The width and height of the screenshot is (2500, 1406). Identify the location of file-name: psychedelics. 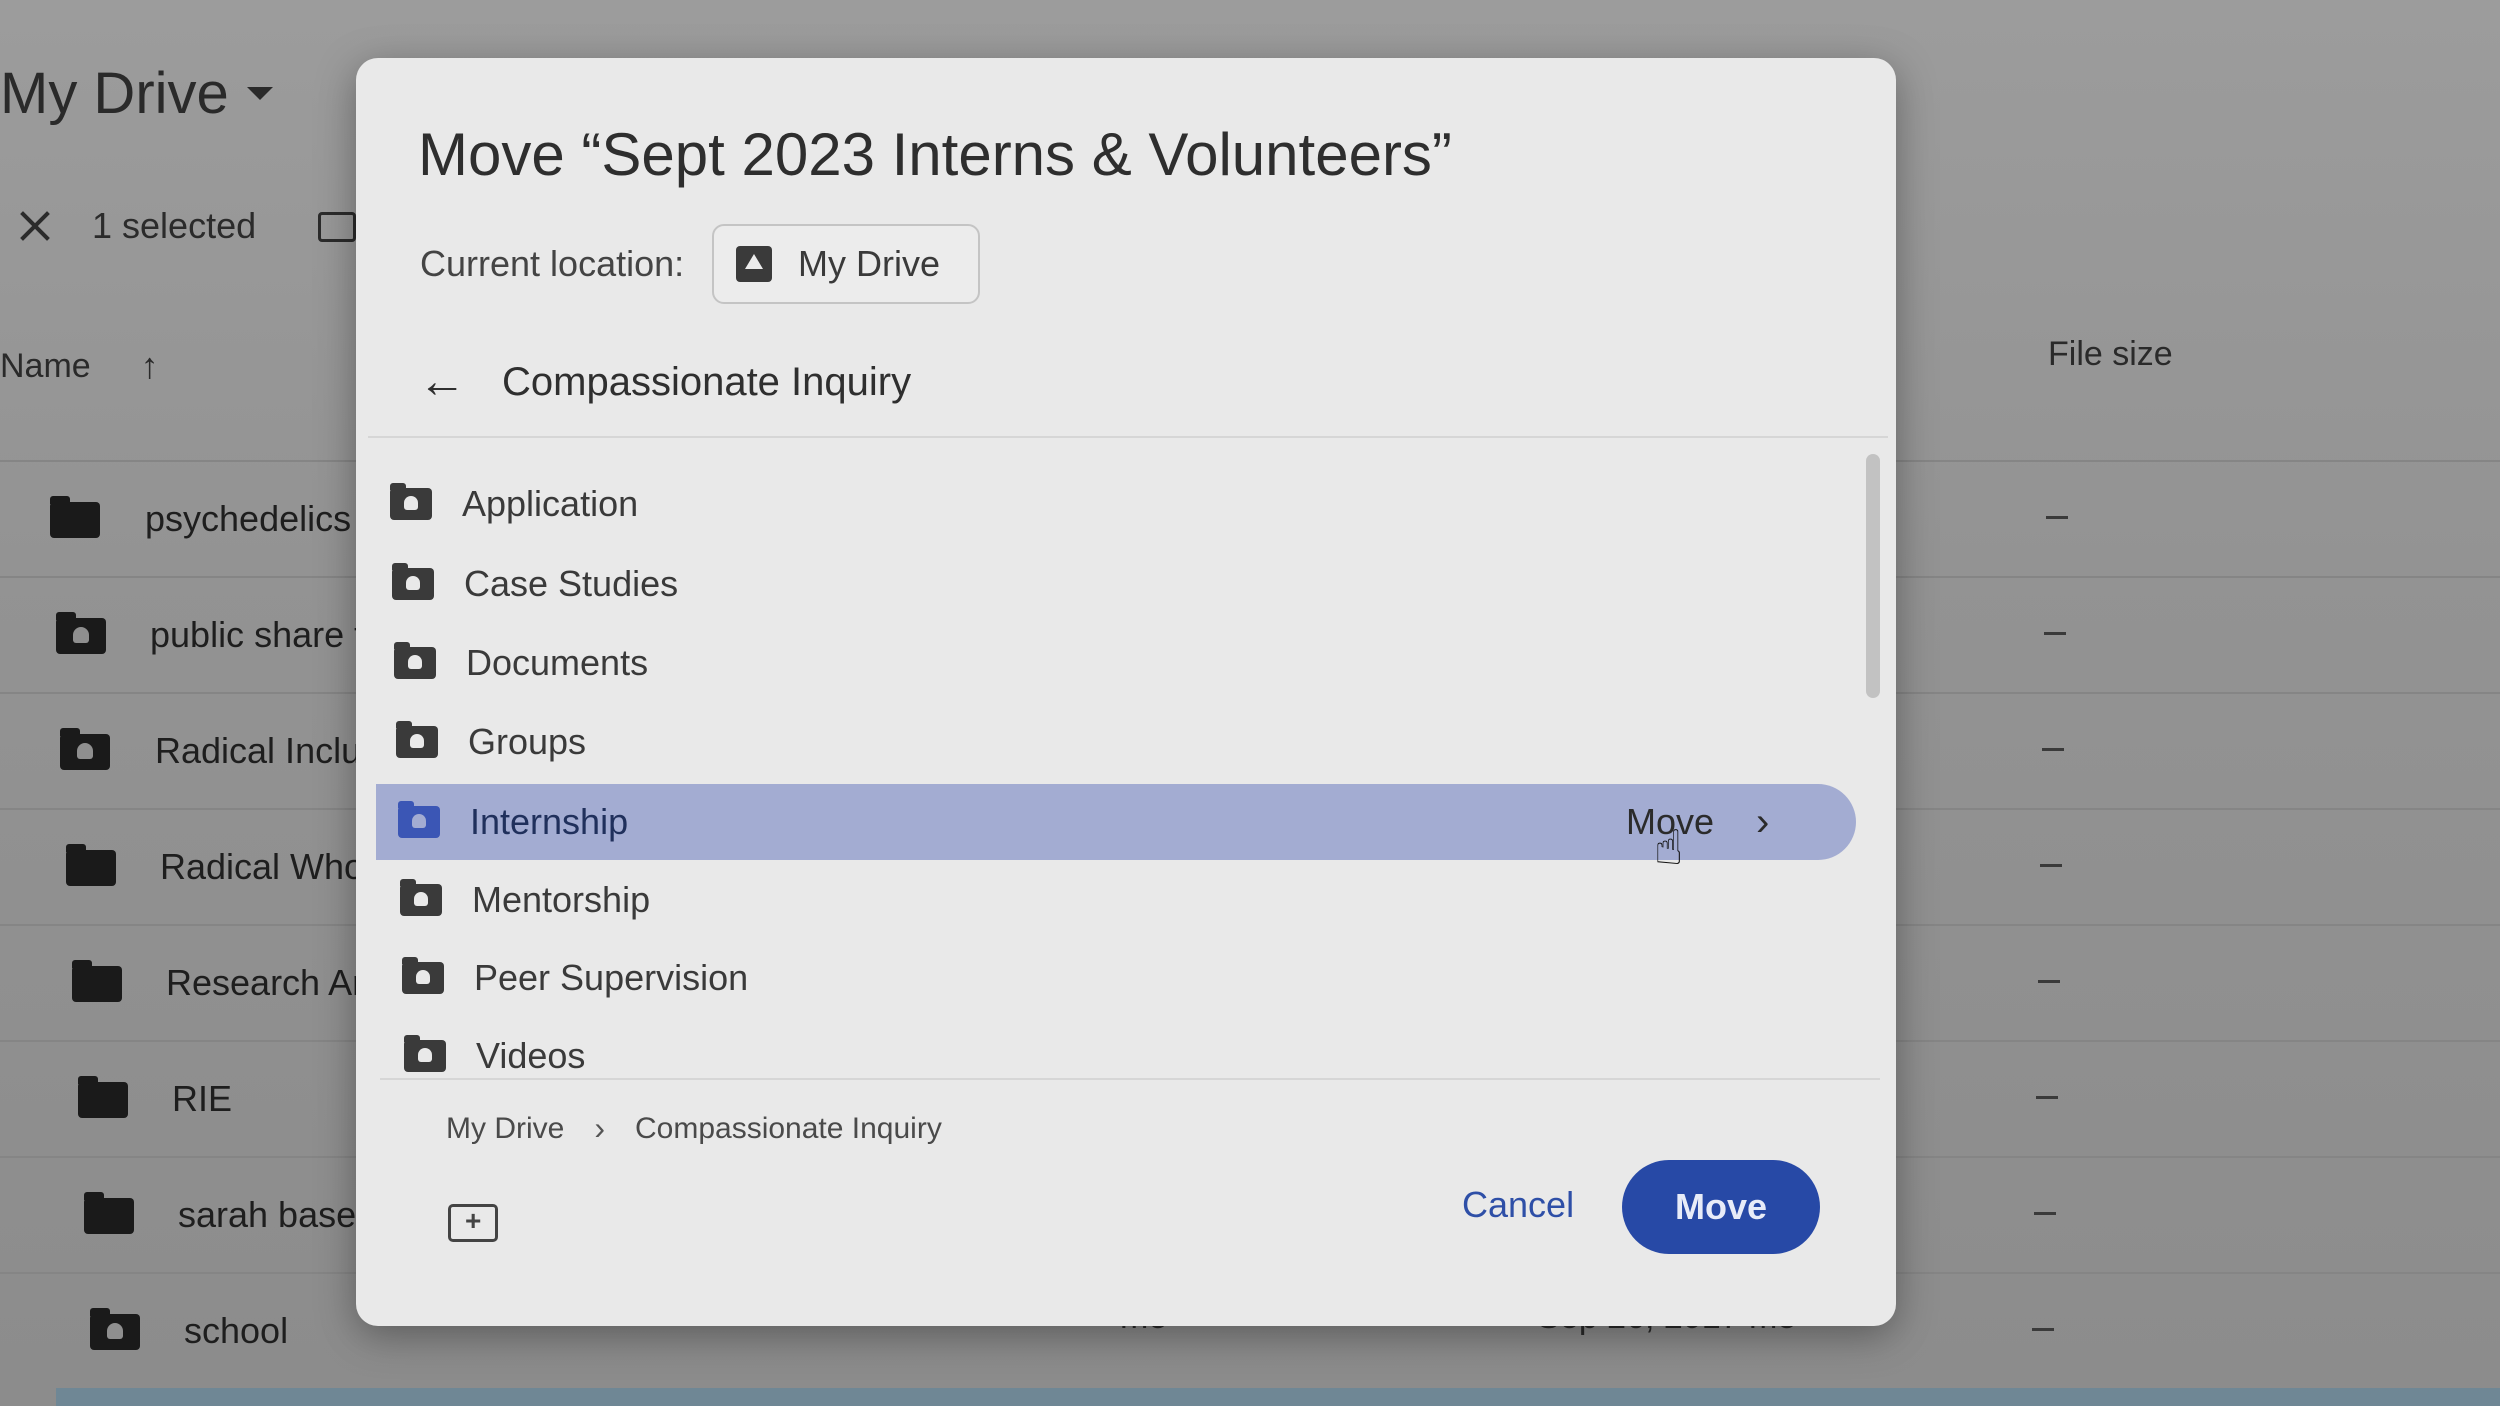
(248, 518).